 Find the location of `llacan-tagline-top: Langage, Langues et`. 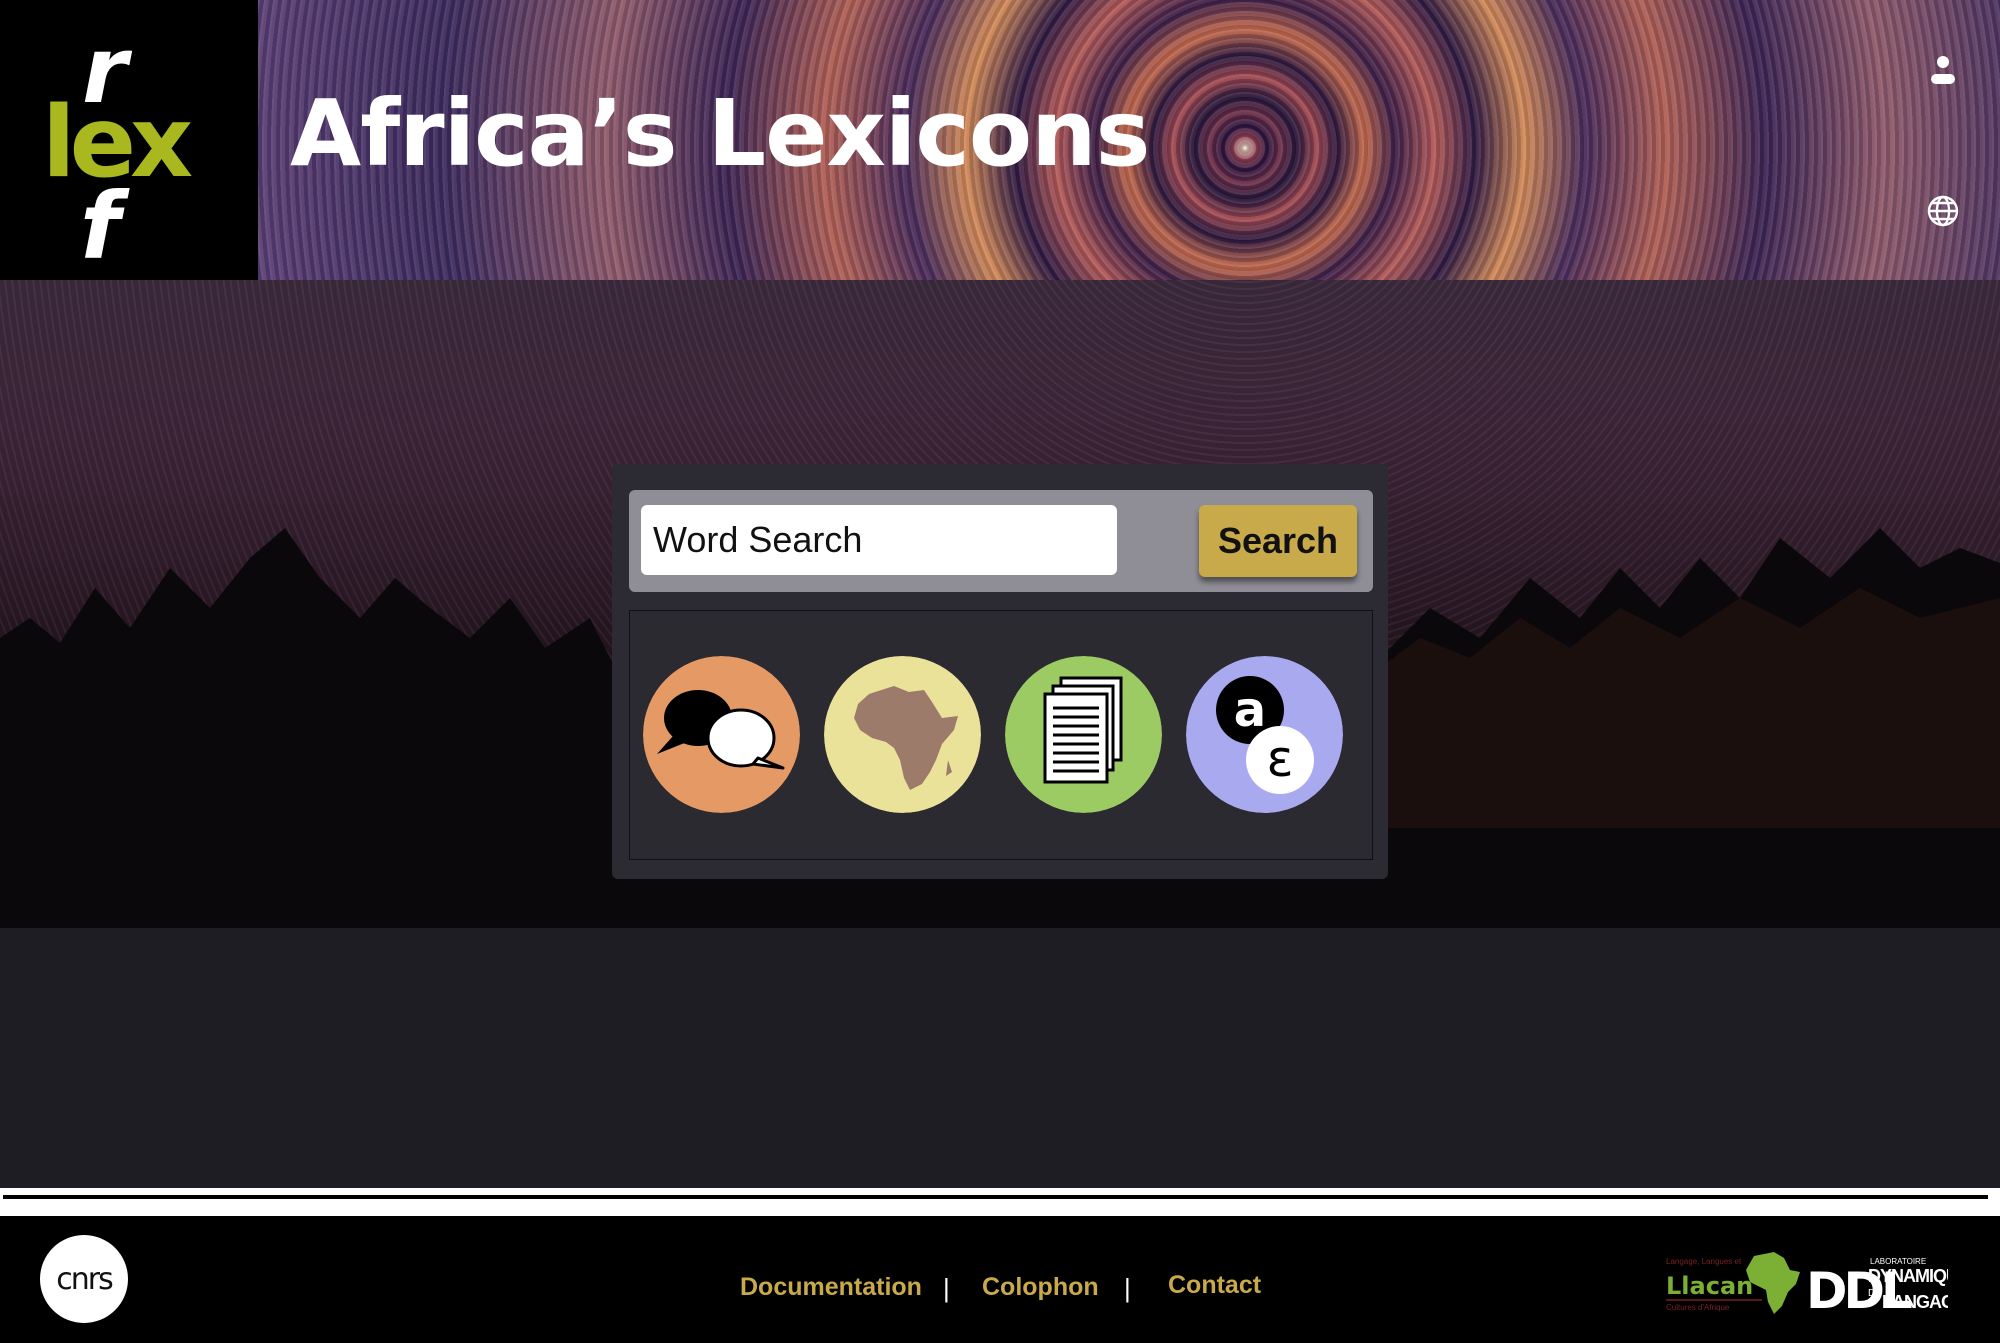

llacan-tagline-top: Langage, Langues et is located at coordinates (1704, 1261).